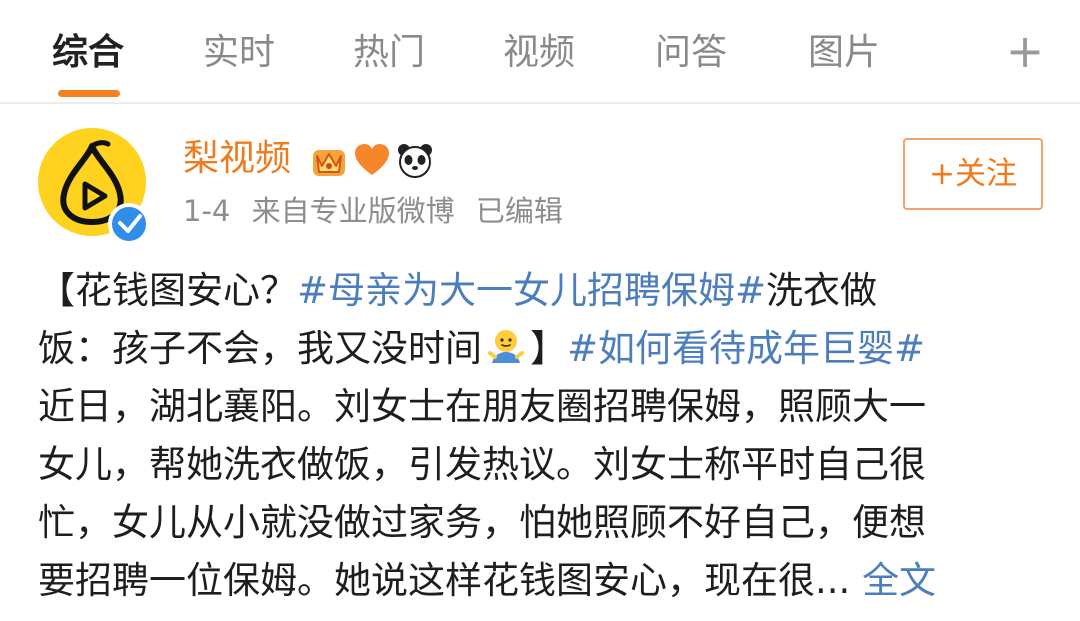 This screenshot has height=621, width=1080. Describe the element at coordinates (482, 406) in the screenshot. I see `post-line: 近日，湖北襄阳。刘女士在朋友圈招聘保姆，照顾大一` at that location.